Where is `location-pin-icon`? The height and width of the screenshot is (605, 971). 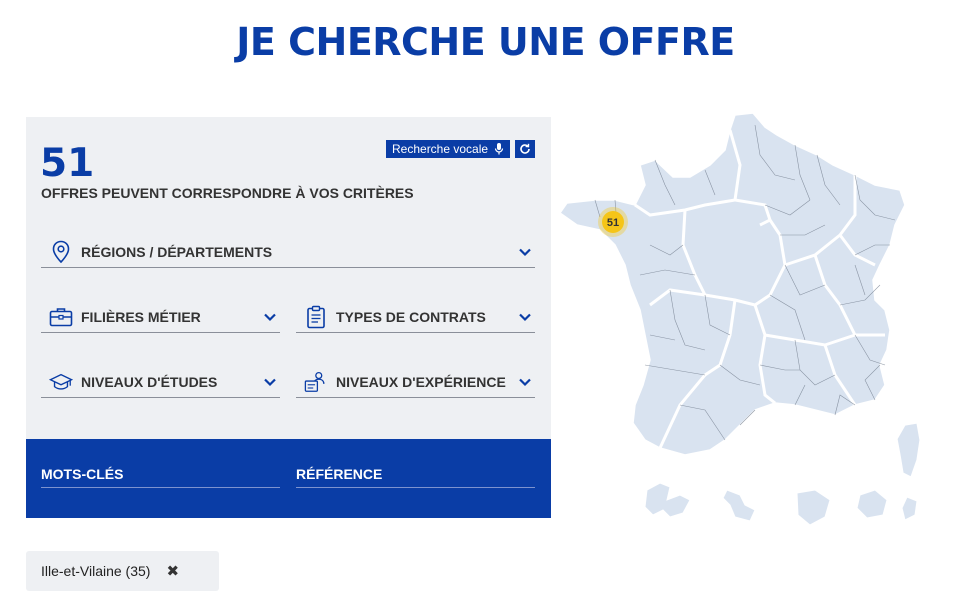 location-pin-icon is located at coordinates (61, 252).